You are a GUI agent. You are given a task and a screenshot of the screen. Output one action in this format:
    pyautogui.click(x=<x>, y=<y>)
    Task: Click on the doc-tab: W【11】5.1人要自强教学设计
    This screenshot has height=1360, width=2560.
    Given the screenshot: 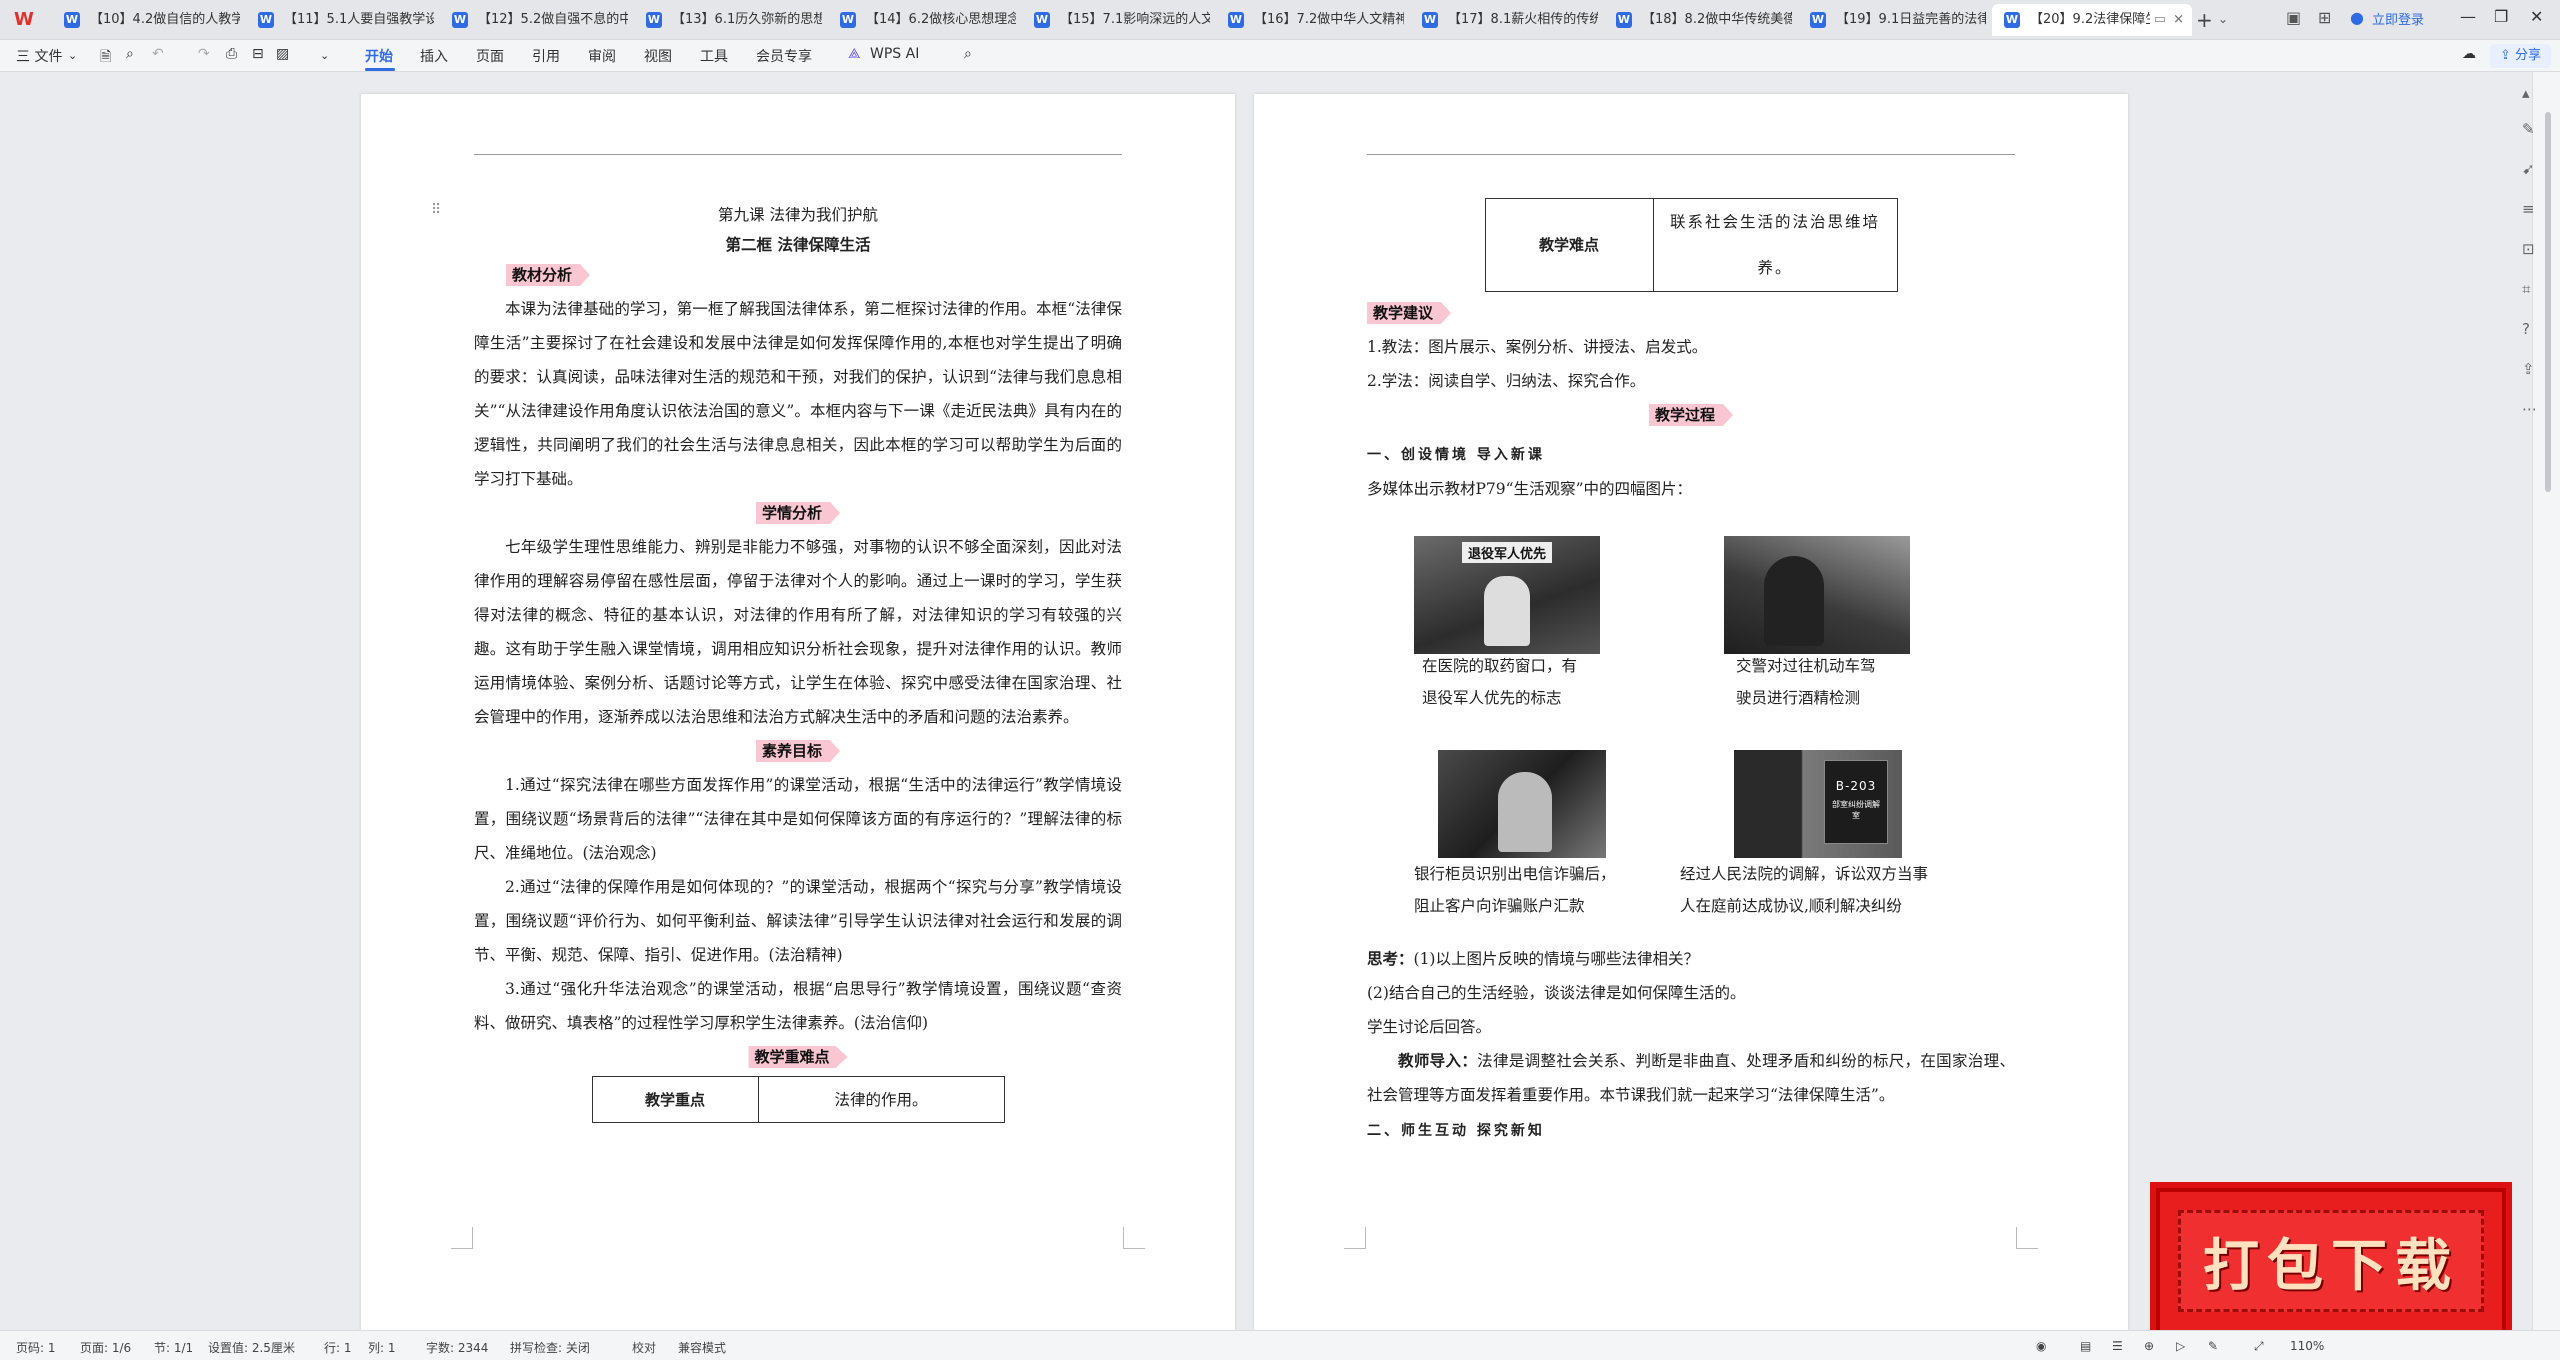 What is the action you would take?
    pyautogui.click(x=342, y=20)
    